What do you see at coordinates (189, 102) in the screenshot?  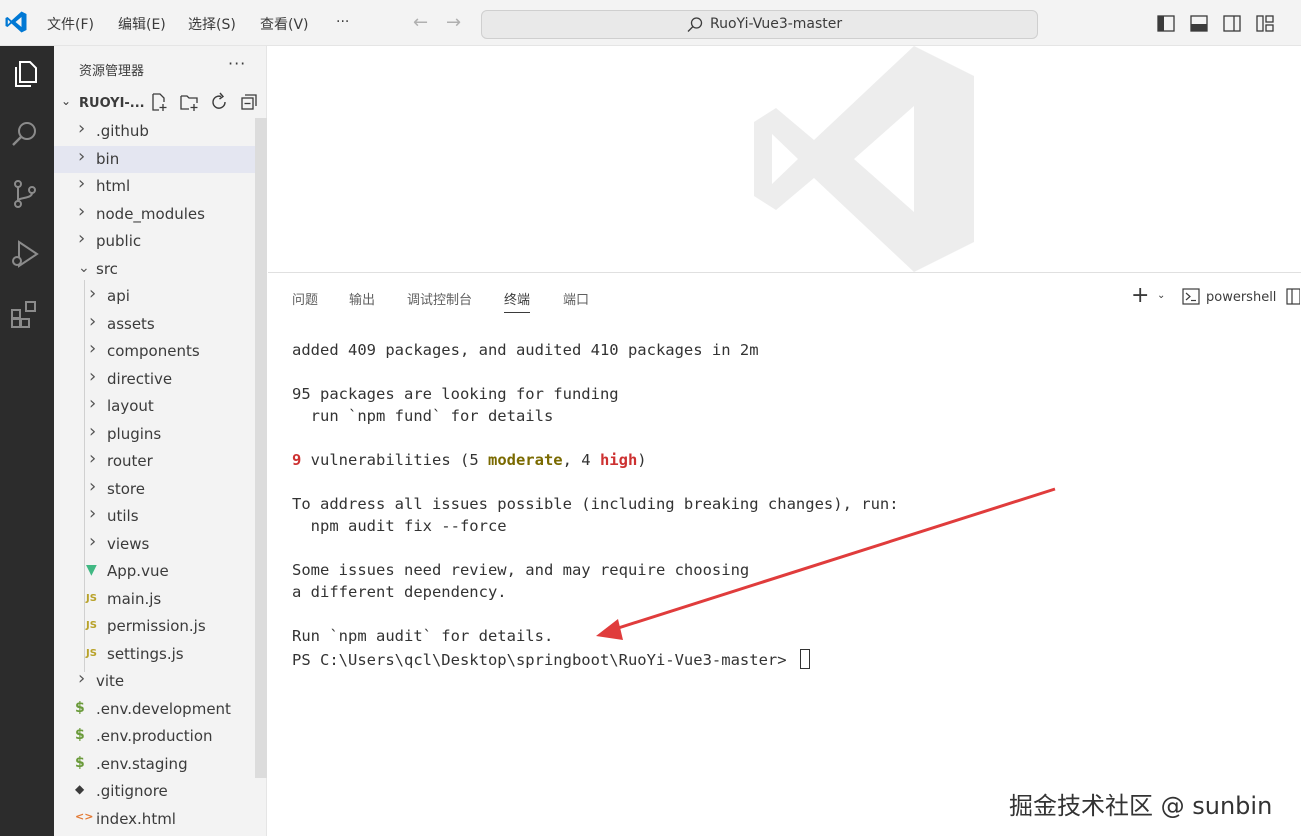 I see `new-folder-icon` at bounding box center [189, 102].